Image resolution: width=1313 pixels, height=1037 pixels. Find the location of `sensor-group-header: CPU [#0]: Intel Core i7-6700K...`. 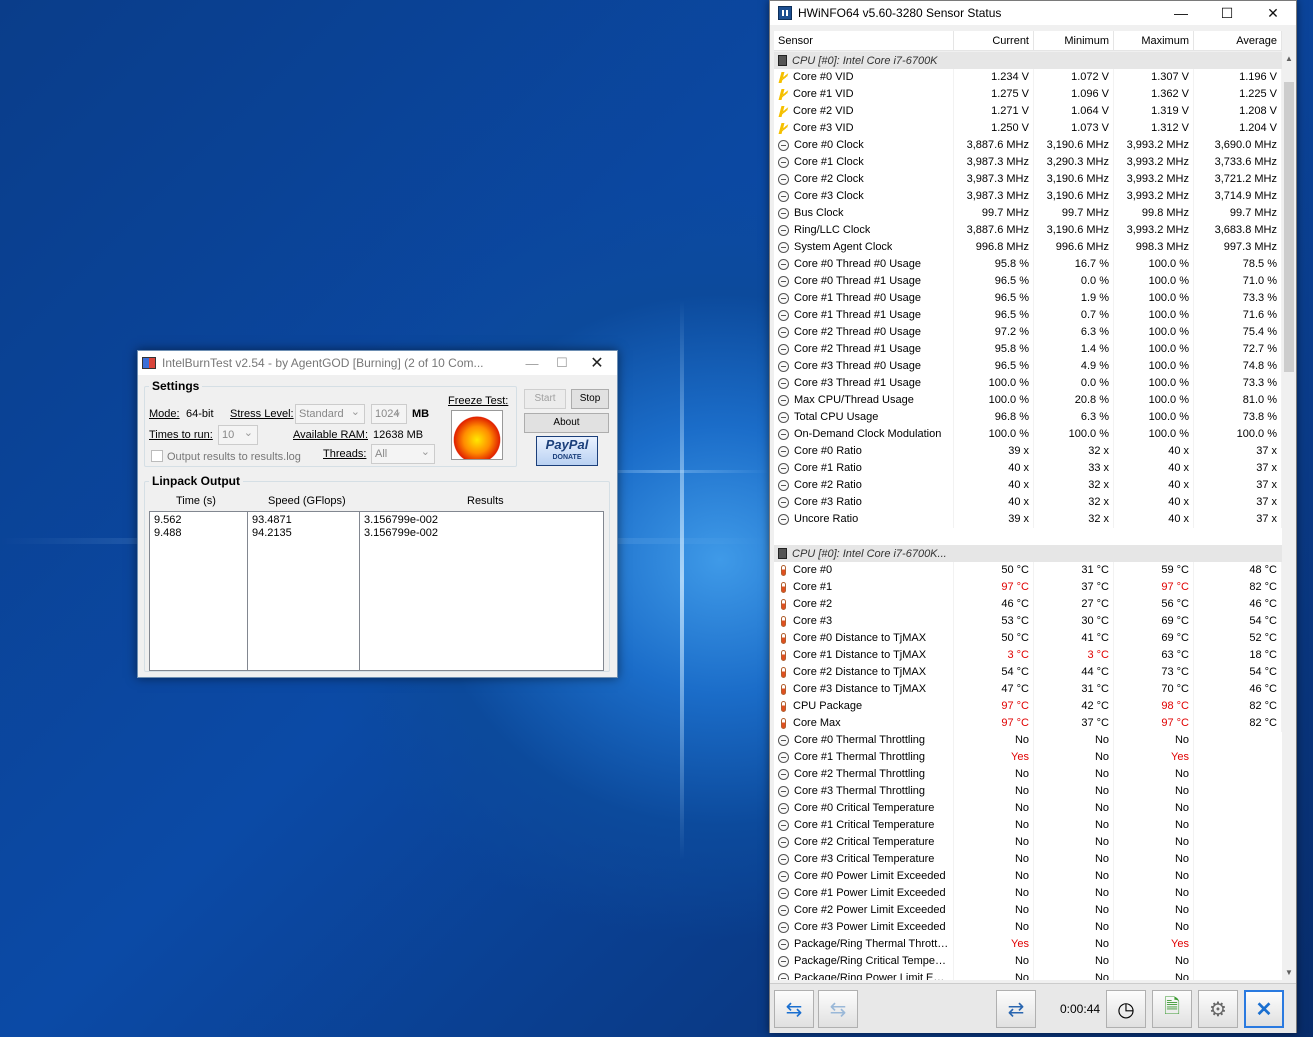

sensor-group-header: CPU [#0]: Intel Core i7-6700K... is located at coordinates (1028, 553).